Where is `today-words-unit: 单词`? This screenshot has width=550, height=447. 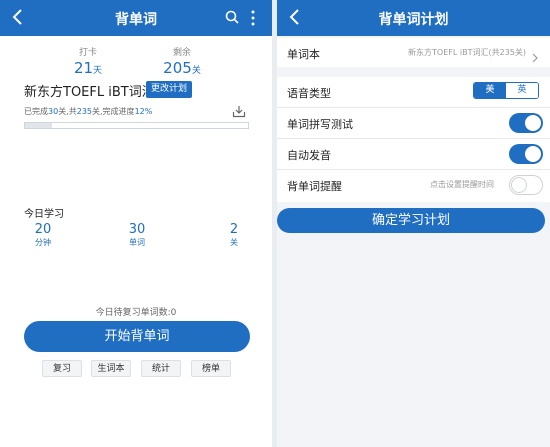 today-words-unit: 单词 is located at coordinates (137, 242).